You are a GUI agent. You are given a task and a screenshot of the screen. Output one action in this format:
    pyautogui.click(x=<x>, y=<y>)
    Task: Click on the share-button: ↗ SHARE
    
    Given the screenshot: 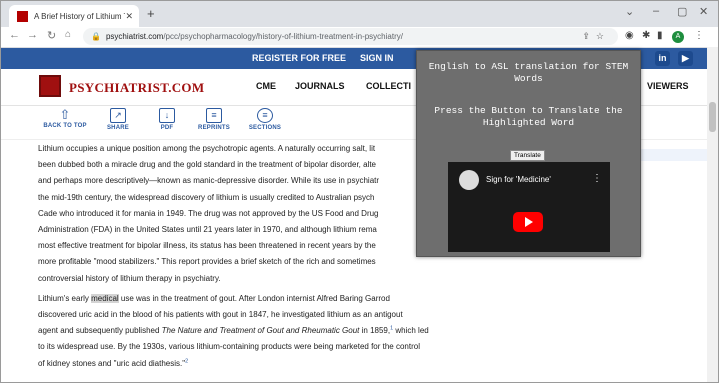 What is the action you would take?
    pyautogui.click(x=118, y=119)
    